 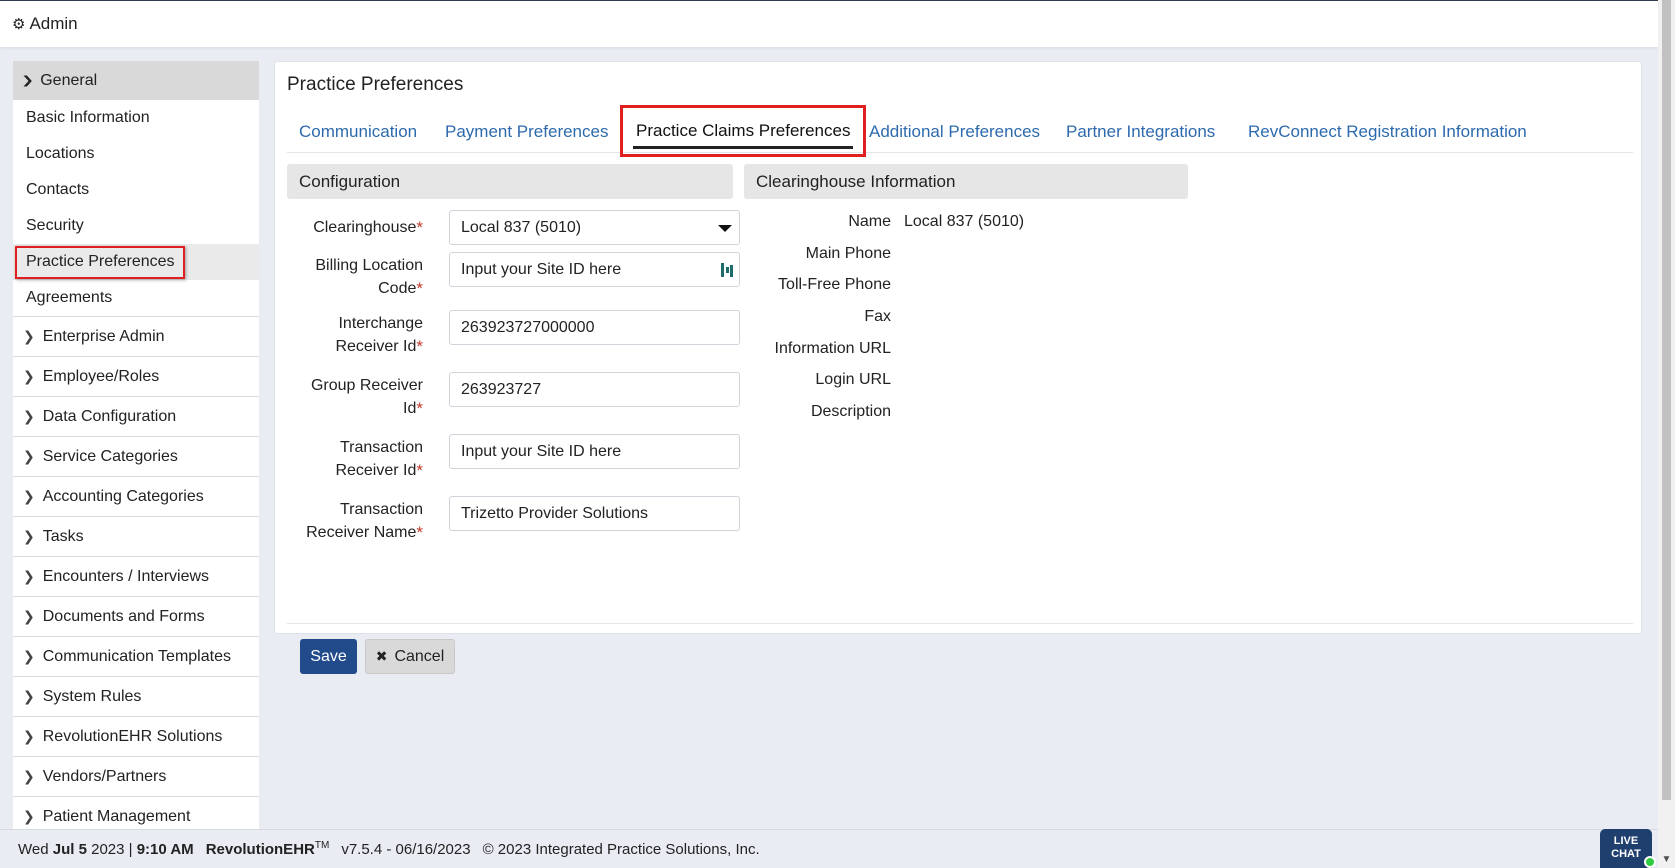 I want to click on clearinghouse-info-header: Clearinghouse Information, so click(x=966, y=181).